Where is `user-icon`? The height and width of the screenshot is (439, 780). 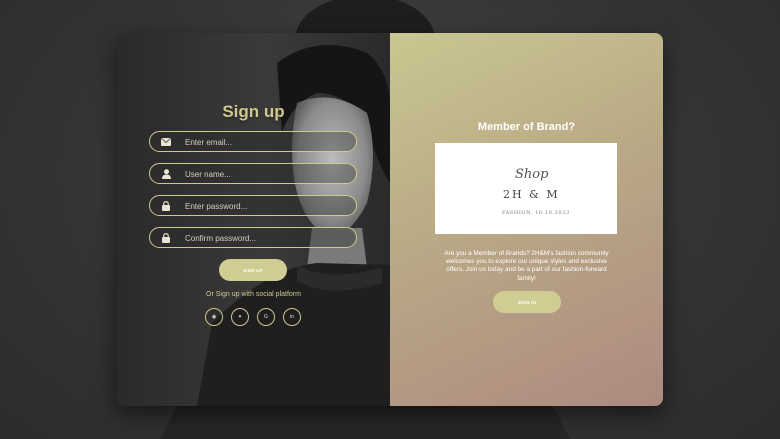
user-icon is located at coordinates (166, 174).